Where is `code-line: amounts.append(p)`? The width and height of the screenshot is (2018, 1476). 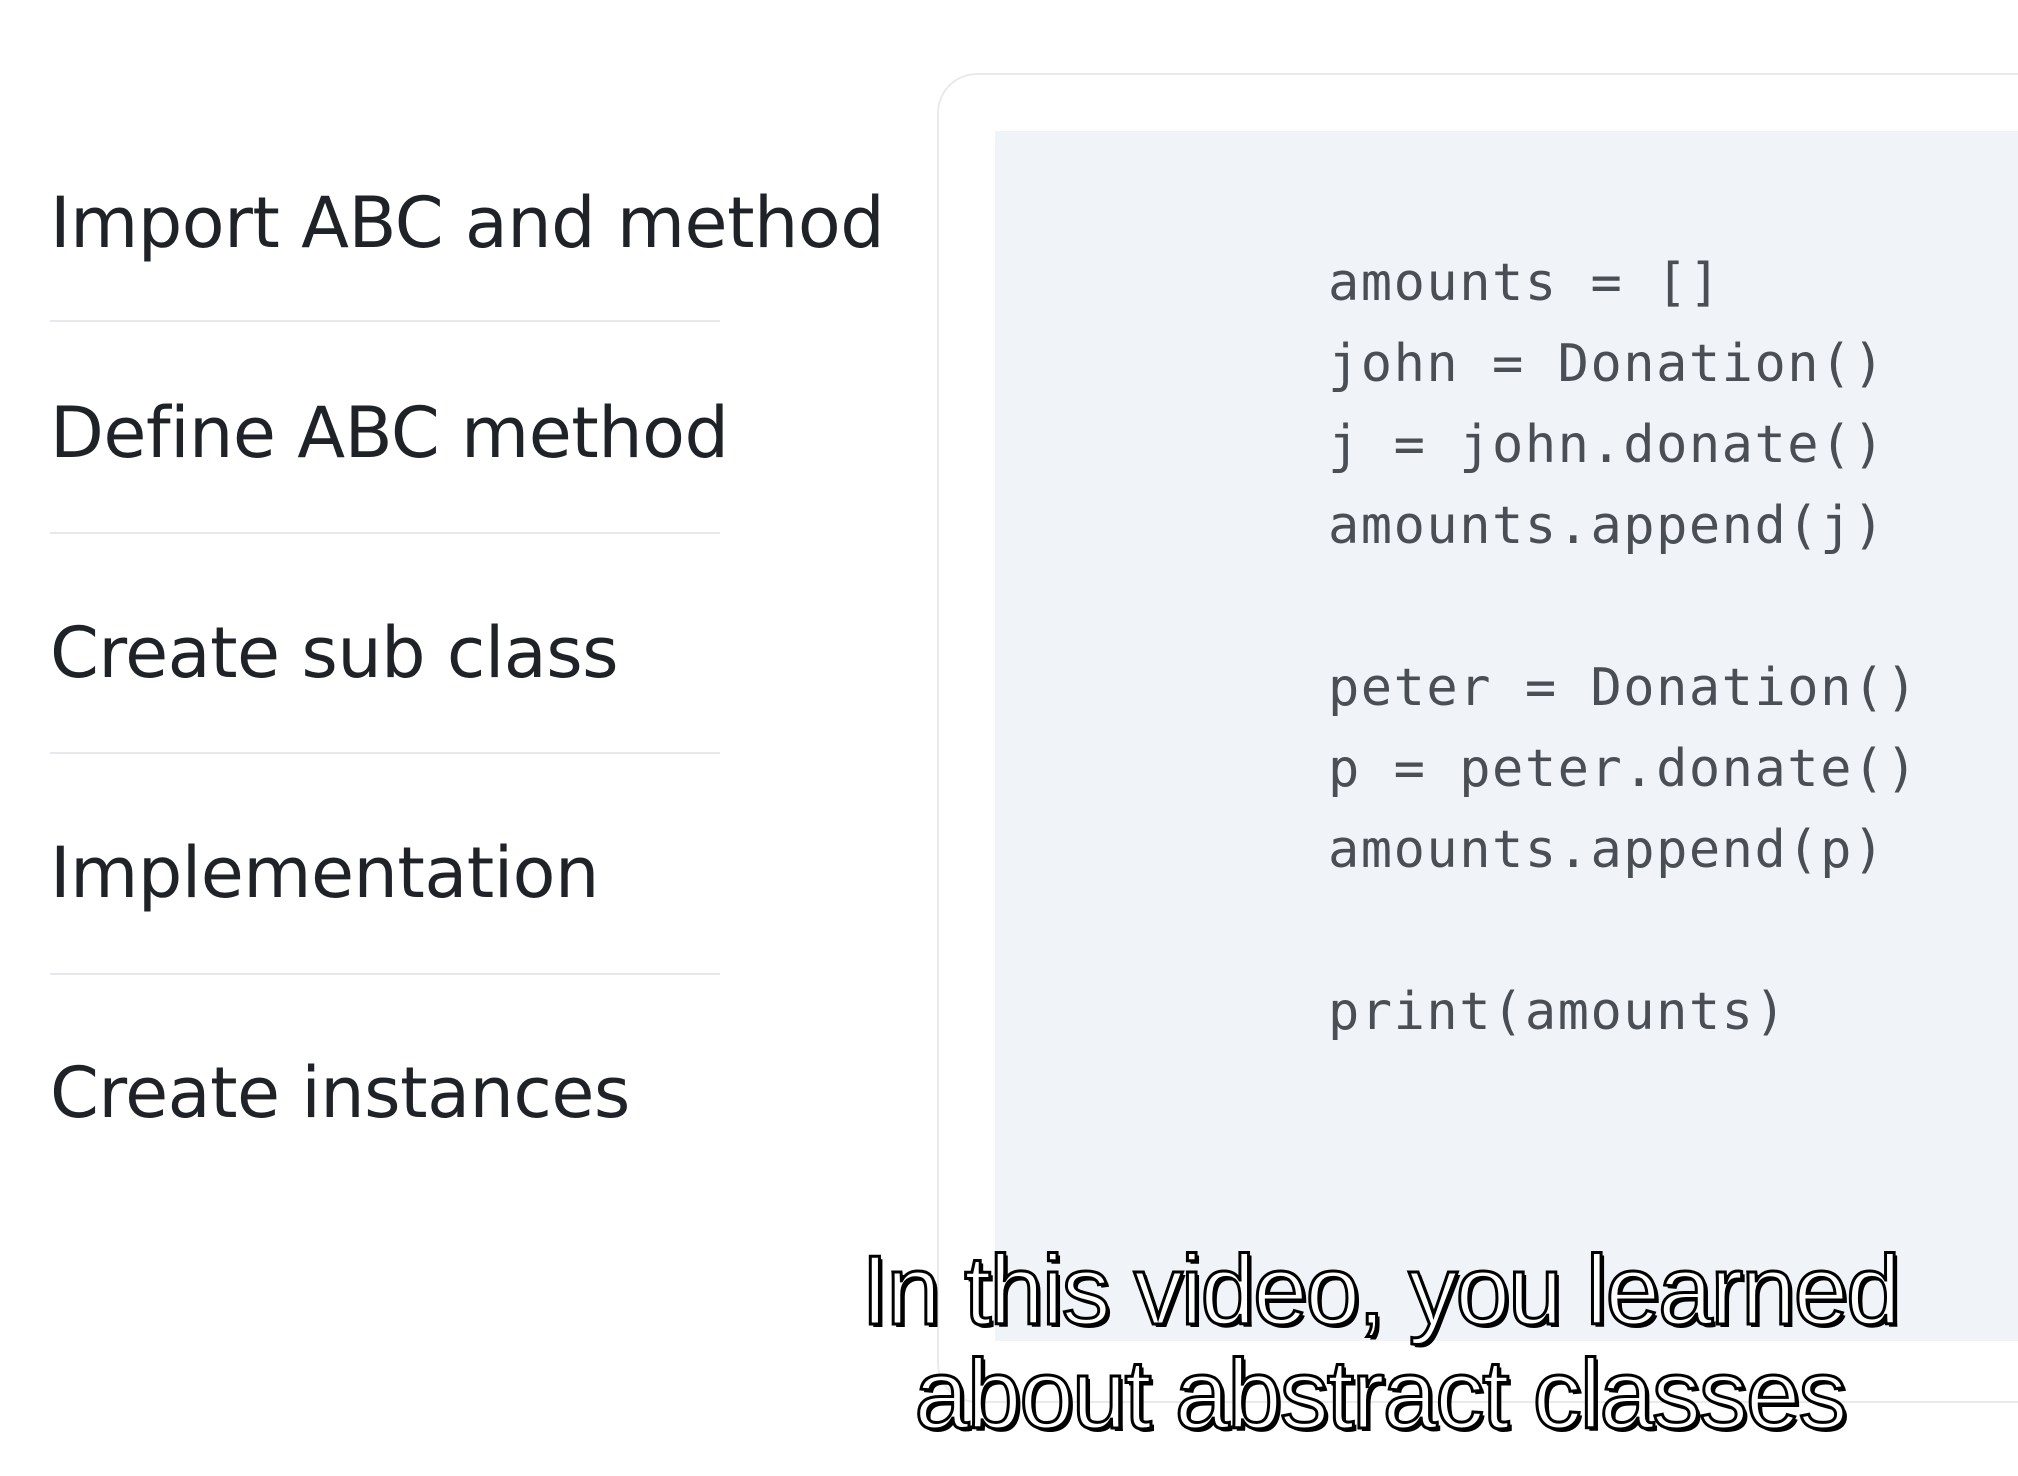 code-line: amounts.append(p) is located at coordinates (1607, 850).